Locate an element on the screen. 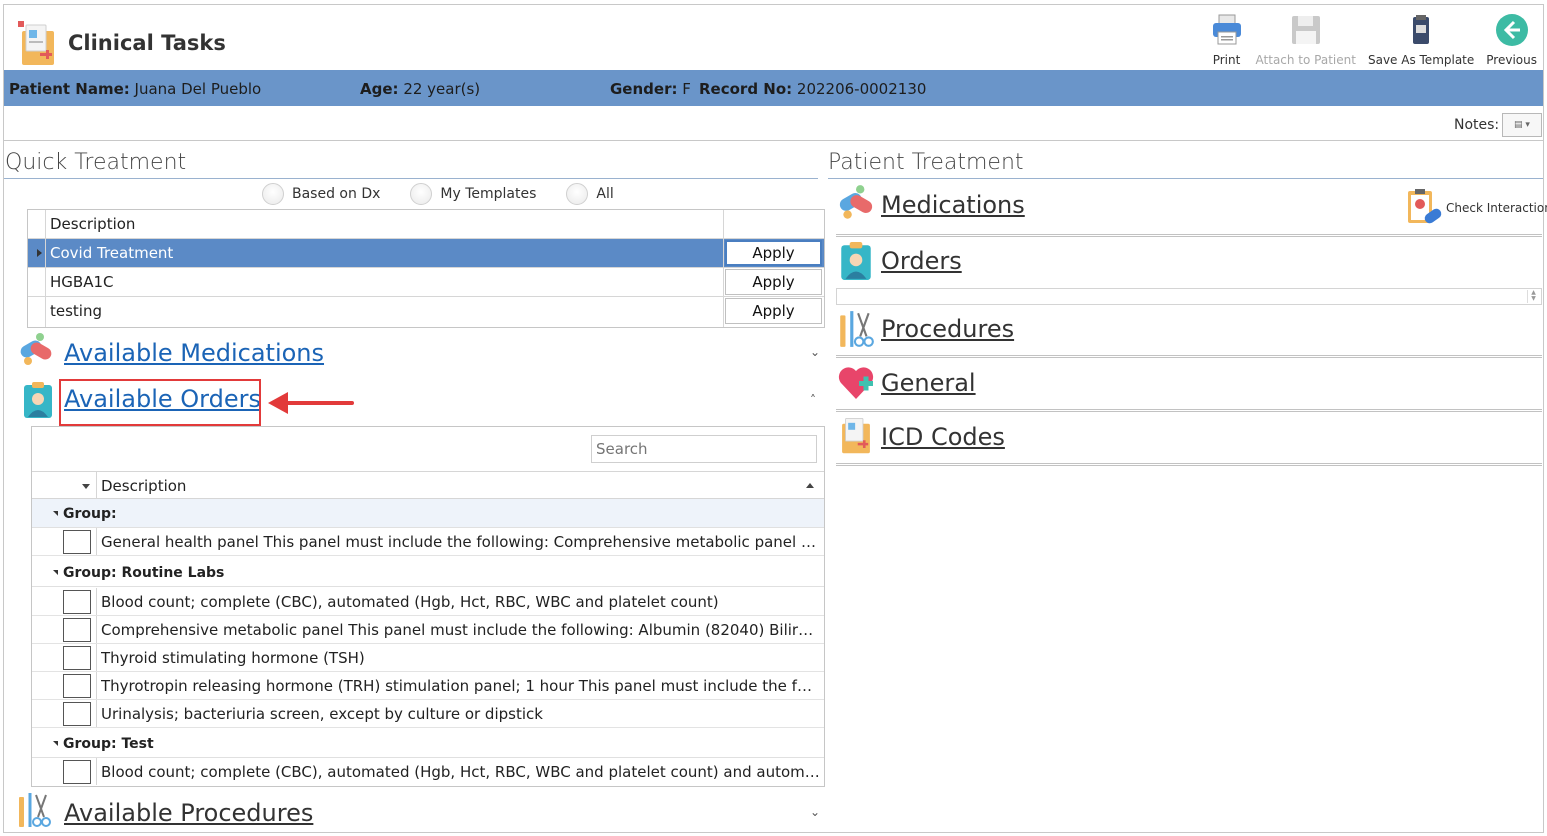 This screenshot has height=836, width=1547. radio-my-templates: My Templates is located at coordinates (473, 194).